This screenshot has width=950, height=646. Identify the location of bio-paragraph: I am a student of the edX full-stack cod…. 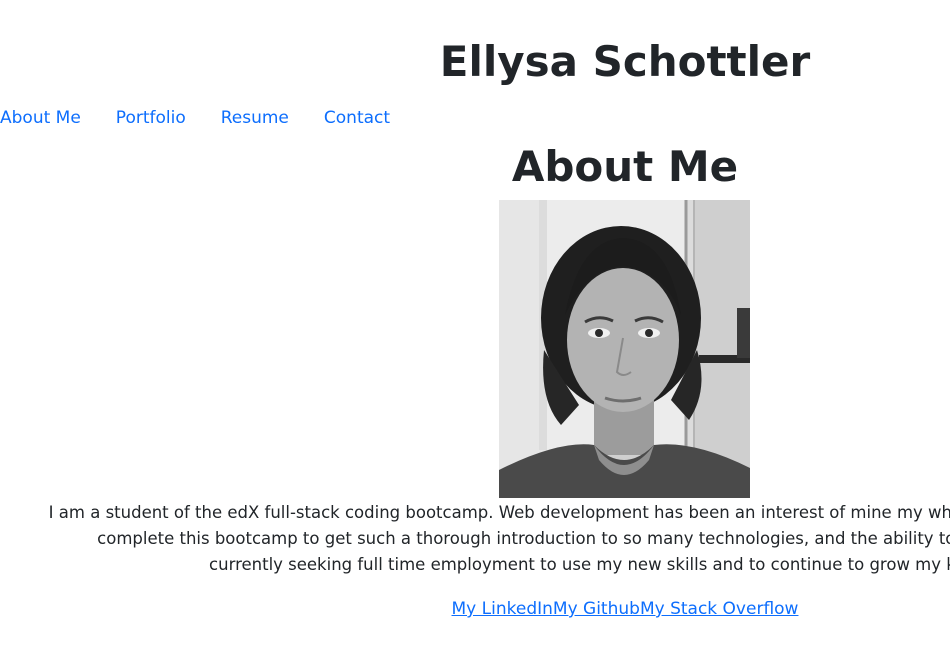
(475, 539).